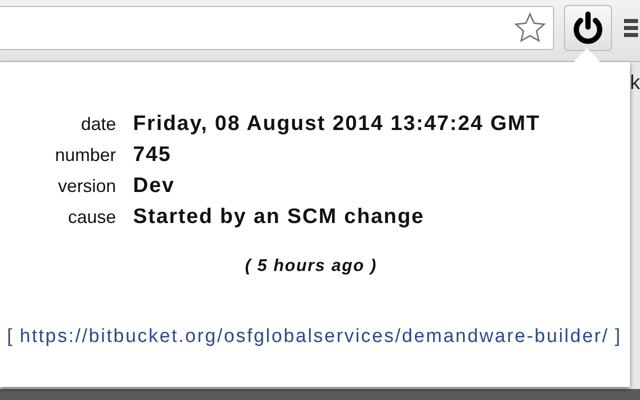 This screenshot has width=640, height=400. What do you see at coordinates (311, 265) in the screenshot?
I see `relative-time: ( 5 hours ago )` at bounding box center [311, 265].